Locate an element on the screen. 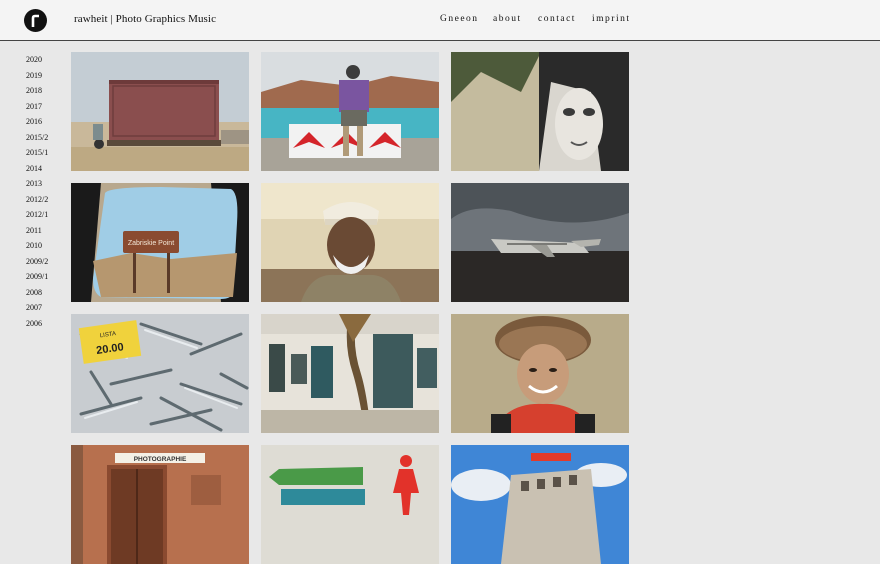 This screenshot has width=880, height=564. photo-plane-wreck is located at coordinates (540, 242).